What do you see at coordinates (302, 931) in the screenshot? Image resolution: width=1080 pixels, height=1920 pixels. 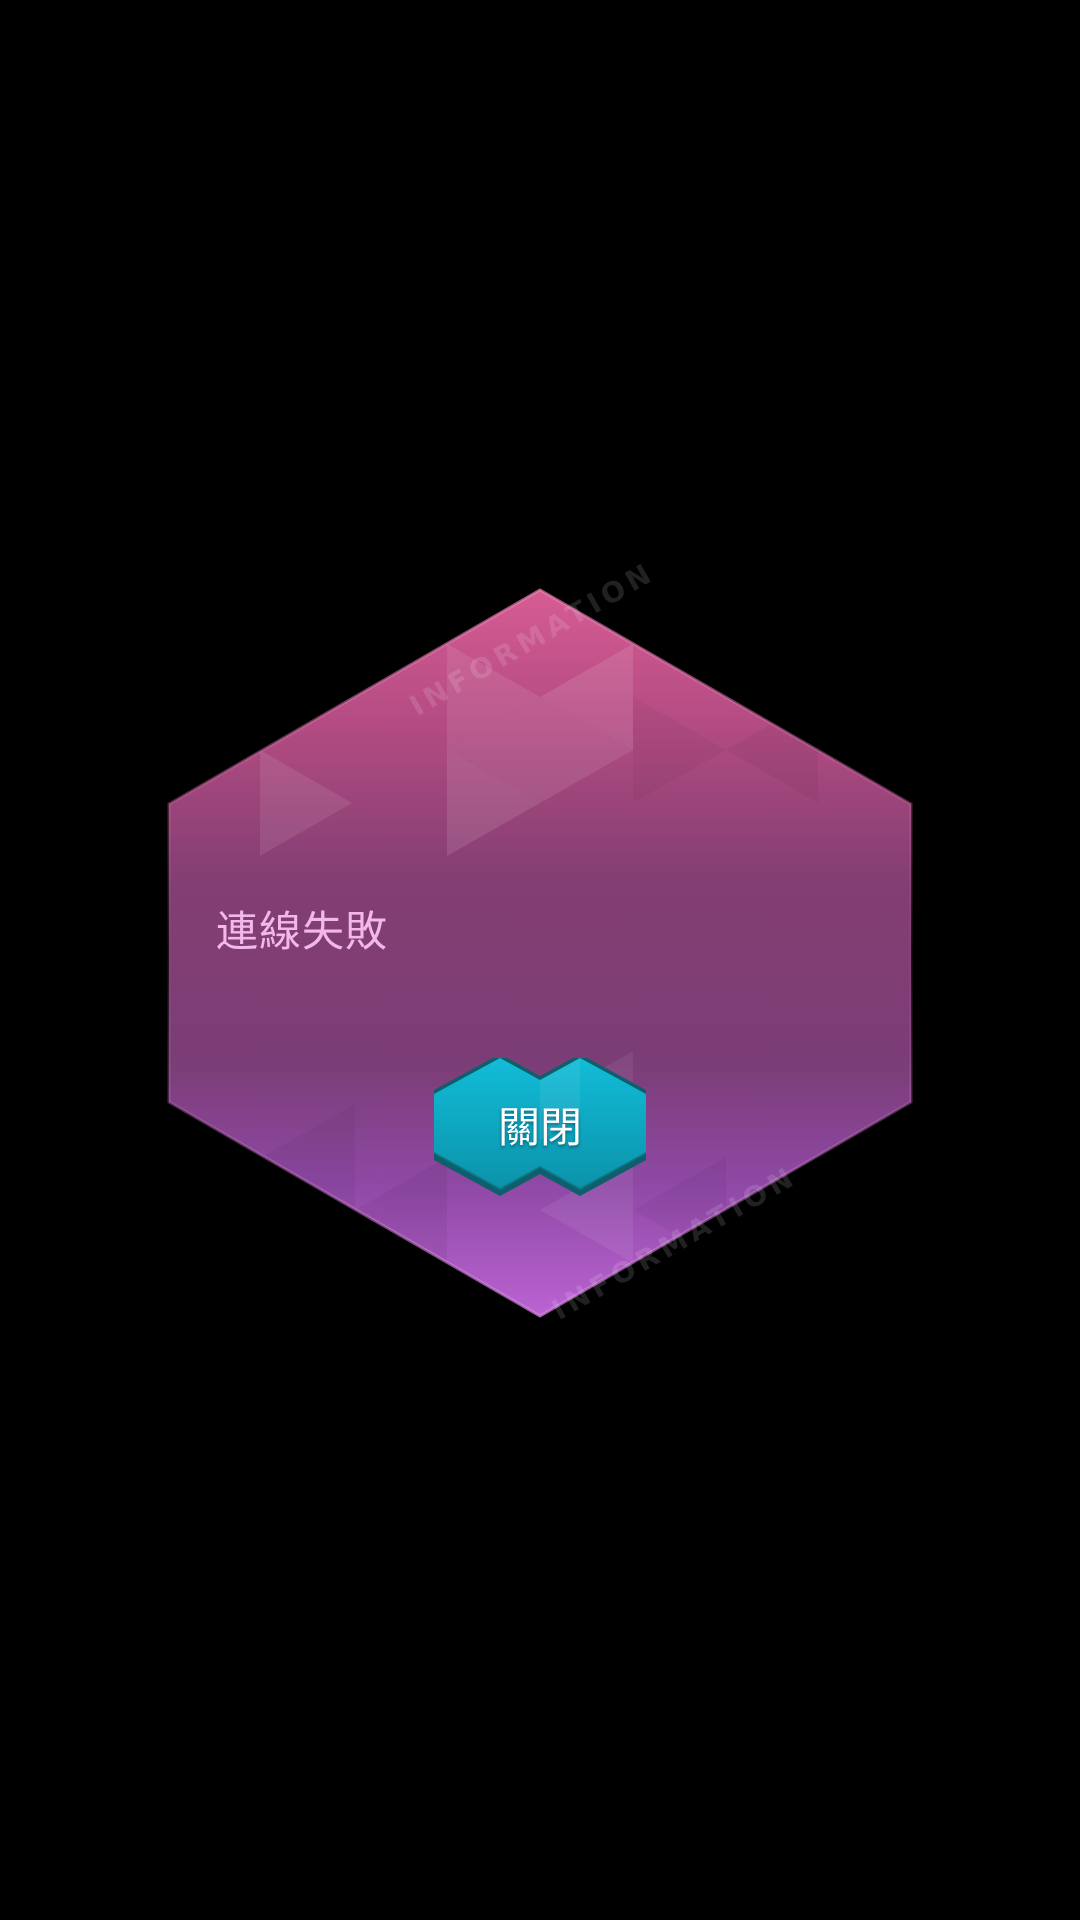 I see `error-message: 連線失敗` at bounding box center [302, 931].